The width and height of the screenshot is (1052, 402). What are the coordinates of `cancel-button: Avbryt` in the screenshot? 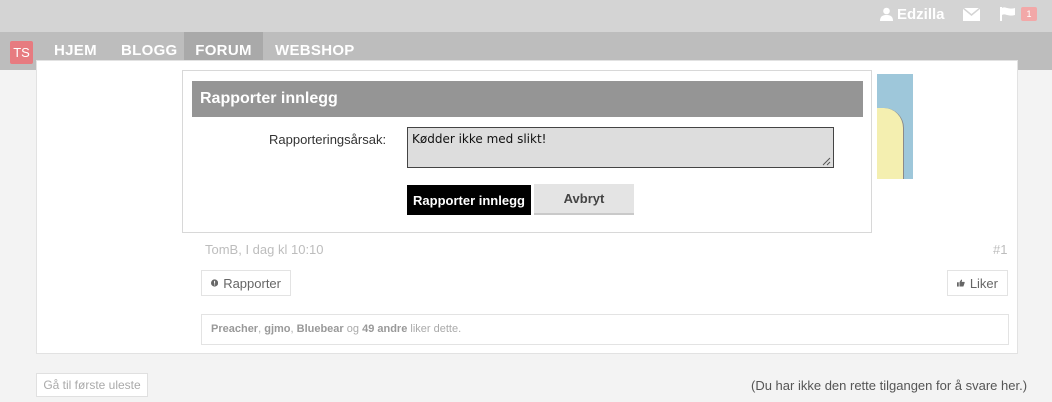 It's located at (584, 199).